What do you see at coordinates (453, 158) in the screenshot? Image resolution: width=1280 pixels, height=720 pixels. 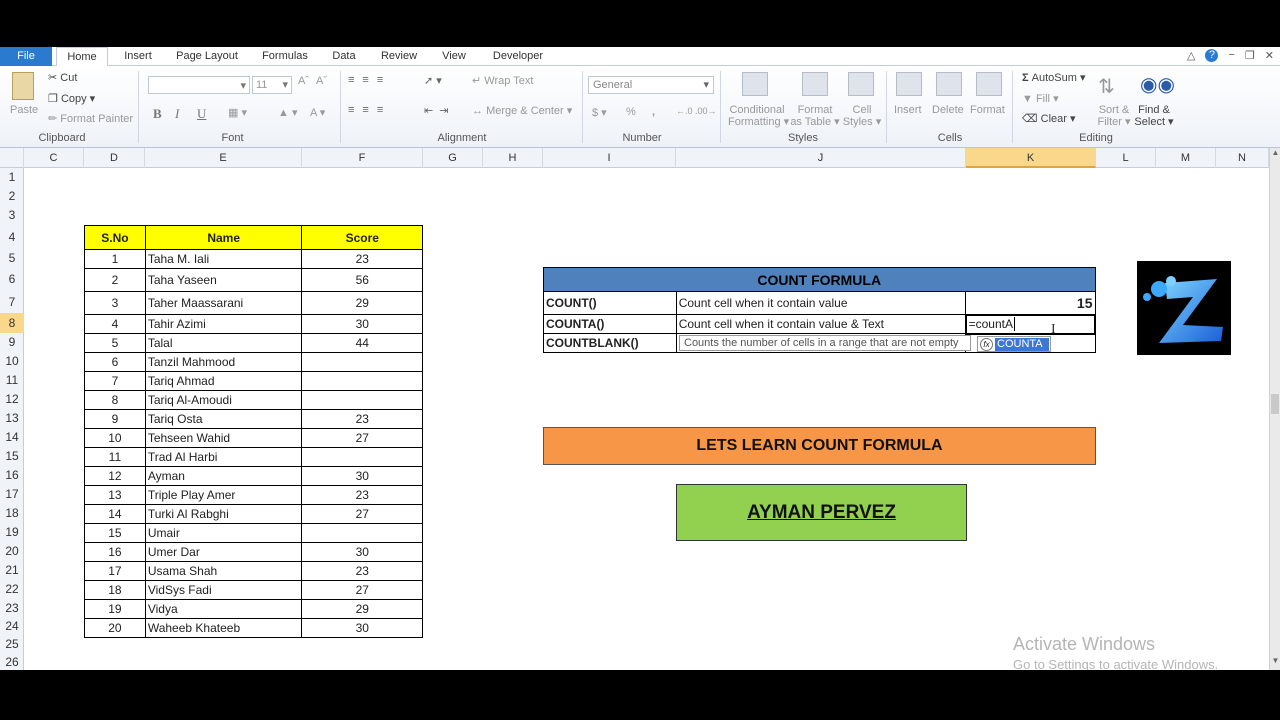 I see `col-header-g: G` at bounding box center [453, 158].